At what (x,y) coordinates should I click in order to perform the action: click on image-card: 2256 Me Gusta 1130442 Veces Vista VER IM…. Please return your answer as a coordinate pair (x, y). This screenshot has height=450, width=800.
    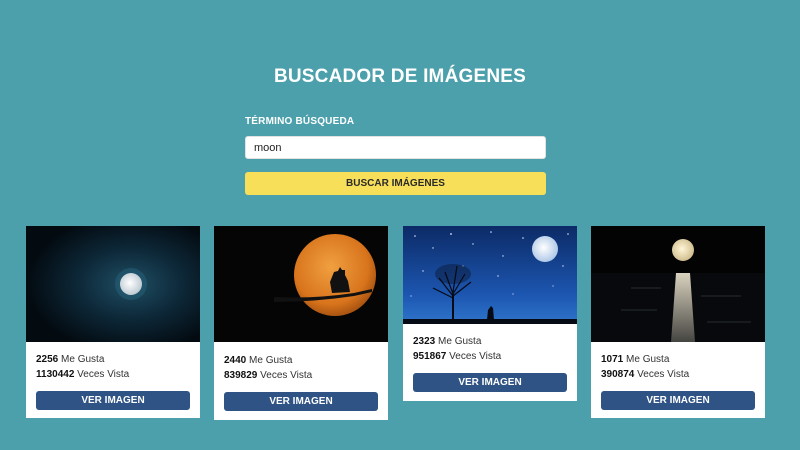
    Looking at the image, I should click on (113, 322).